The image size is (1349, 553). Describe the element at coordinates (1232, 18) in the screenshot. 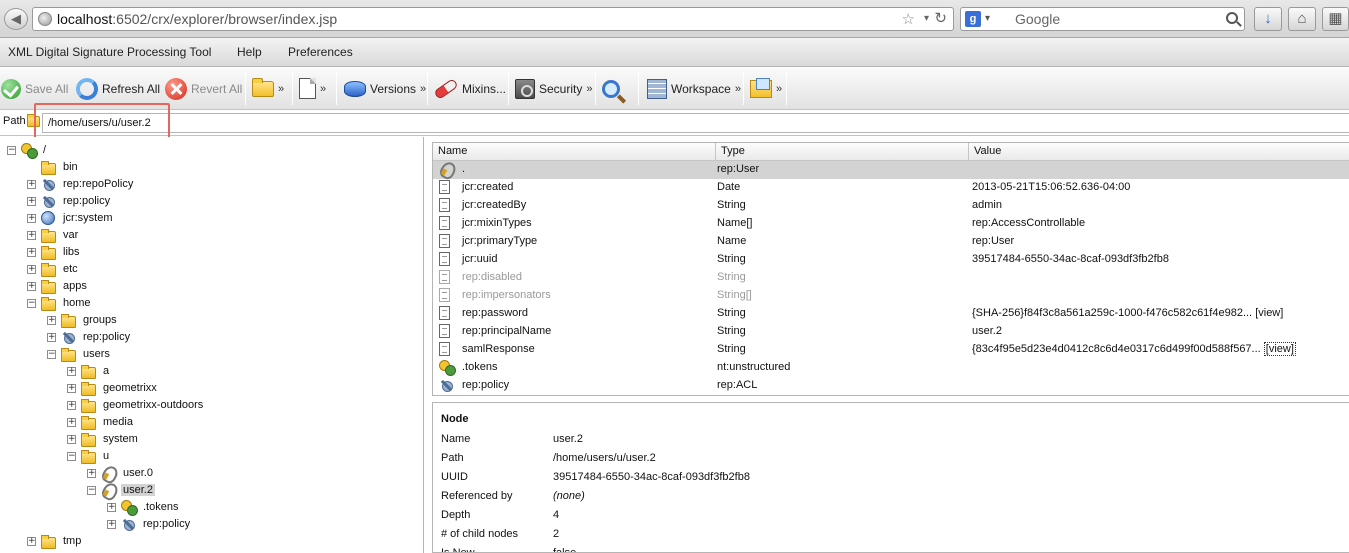

I see `search-icon` at that location.